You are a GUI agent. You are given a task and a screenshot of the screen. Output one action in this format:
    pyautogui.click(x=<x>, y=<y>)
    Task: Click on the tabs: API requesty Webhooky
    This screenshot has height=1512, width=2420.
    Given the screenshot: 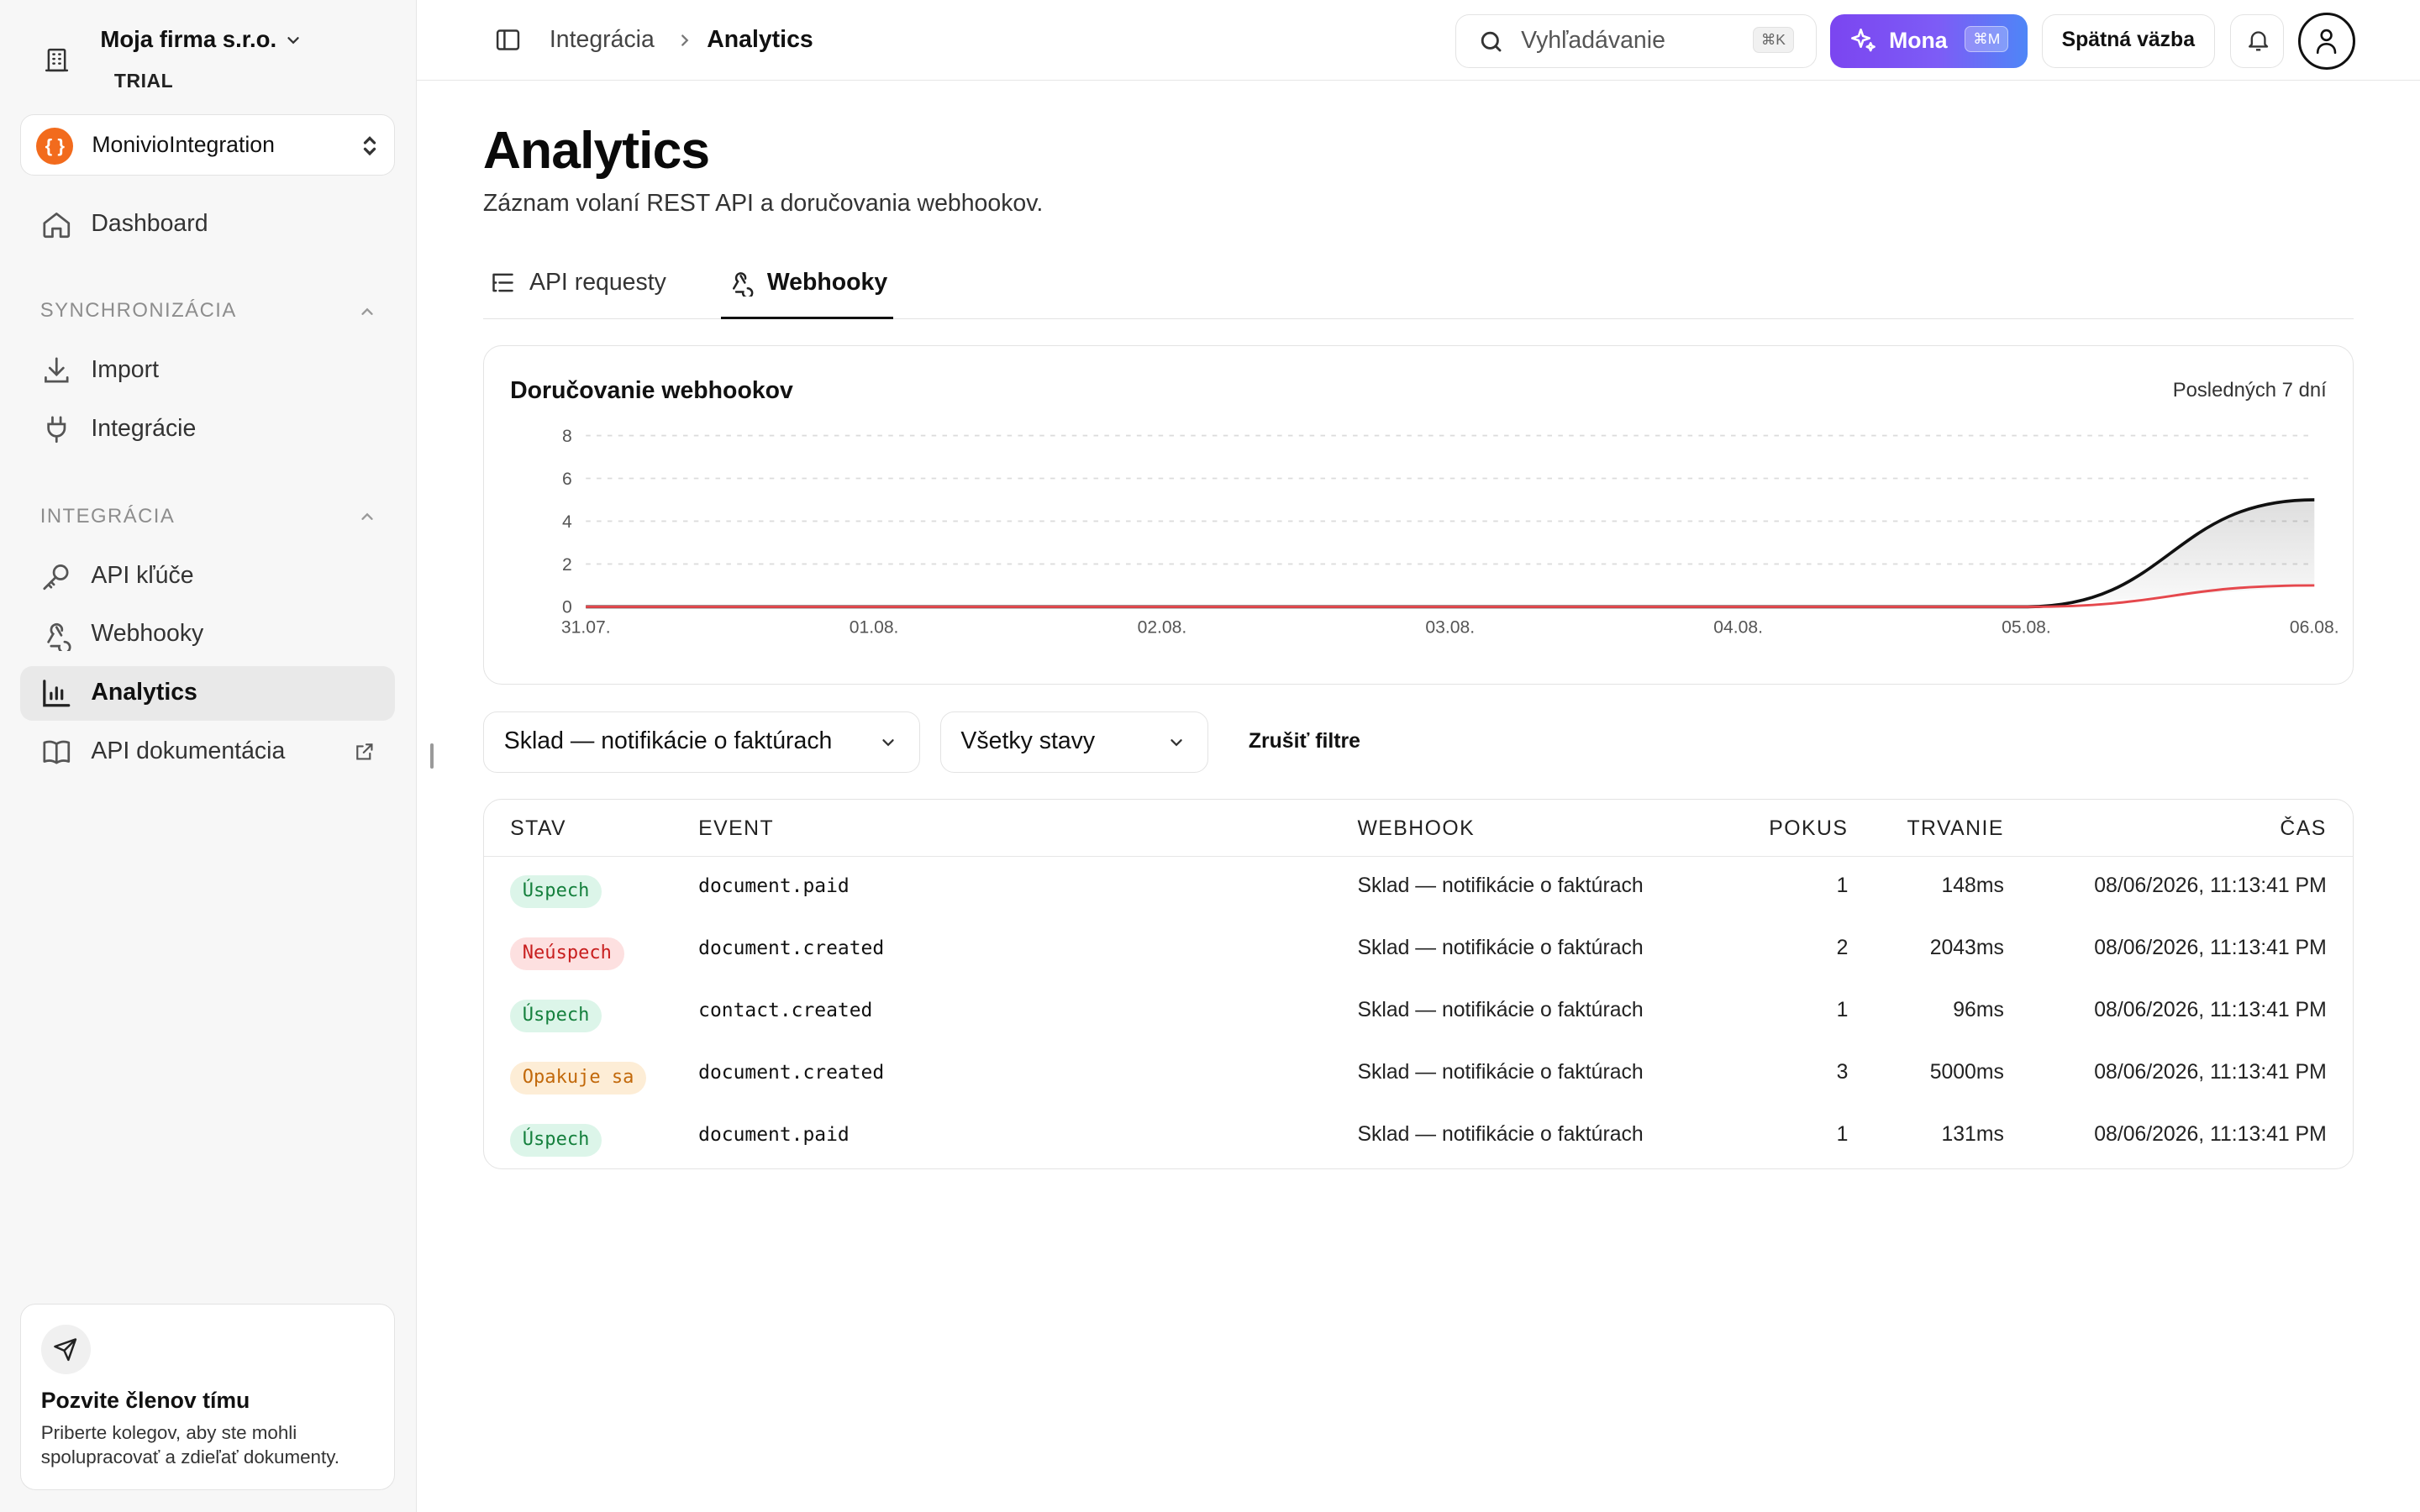 What is the action you would take?
    pyautogui.click(x=1418, y=287)
    